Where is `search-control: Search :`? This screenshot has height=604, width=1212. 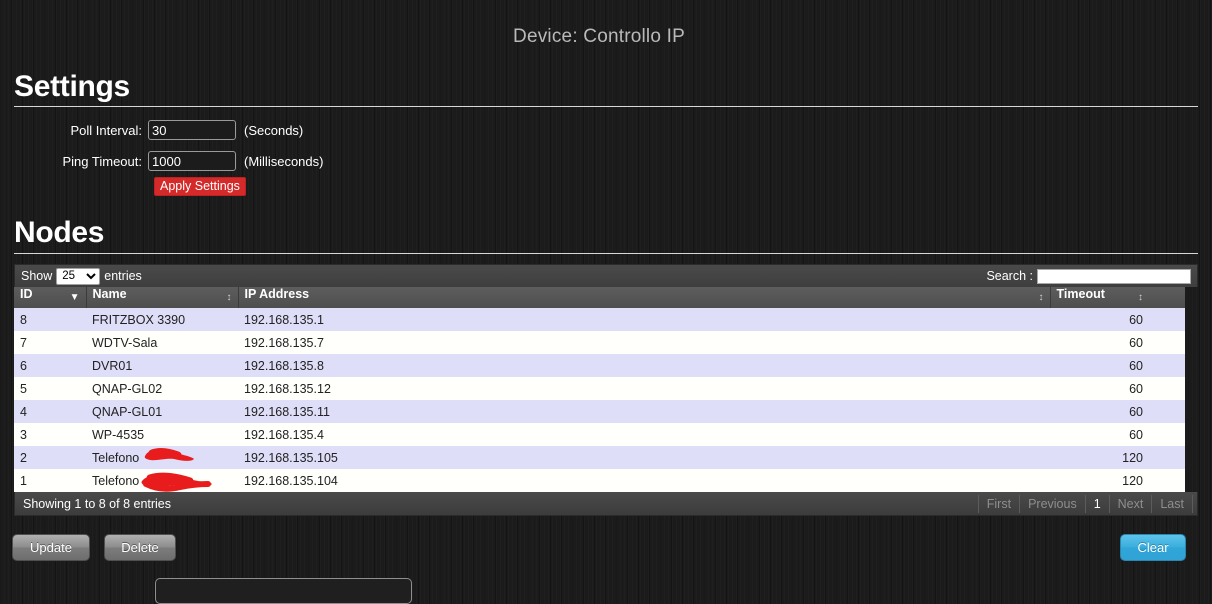 search-control: Search : is located at coordinates (1088, 276).